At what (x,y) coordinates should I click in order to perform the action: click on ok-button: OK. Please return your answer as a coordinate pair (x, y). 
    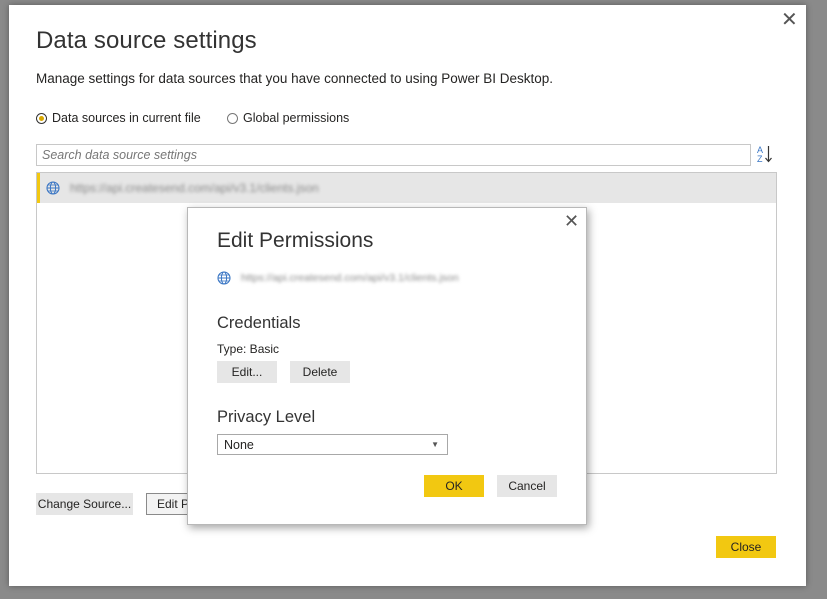
    Looking at the image, I should click on (454, 486).